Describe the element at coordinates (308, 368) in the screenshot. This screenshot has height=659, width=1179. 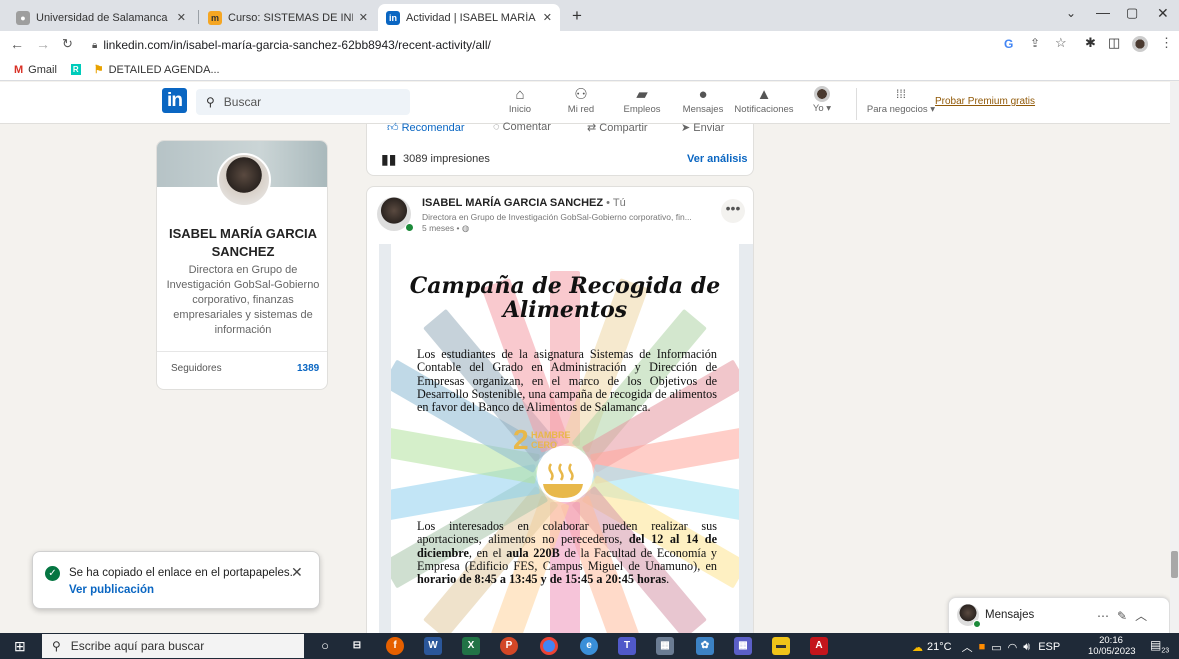
I see `followers-count: 1389` at that location.